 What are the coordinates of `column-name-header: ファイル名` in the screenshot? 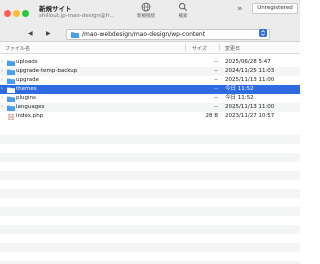 It's located at (17, 48).